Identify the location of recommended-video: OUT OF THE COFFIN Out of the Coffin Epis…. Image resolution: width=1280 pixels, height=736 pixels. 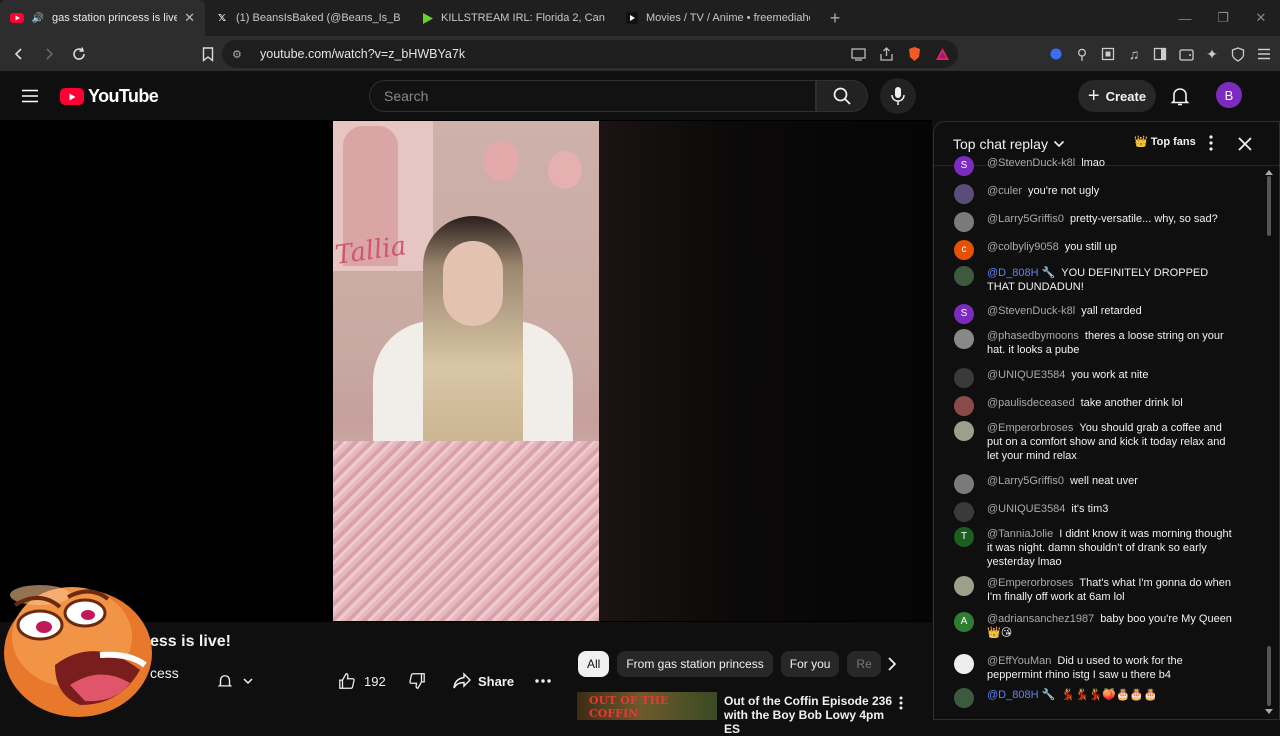
(747, 714).